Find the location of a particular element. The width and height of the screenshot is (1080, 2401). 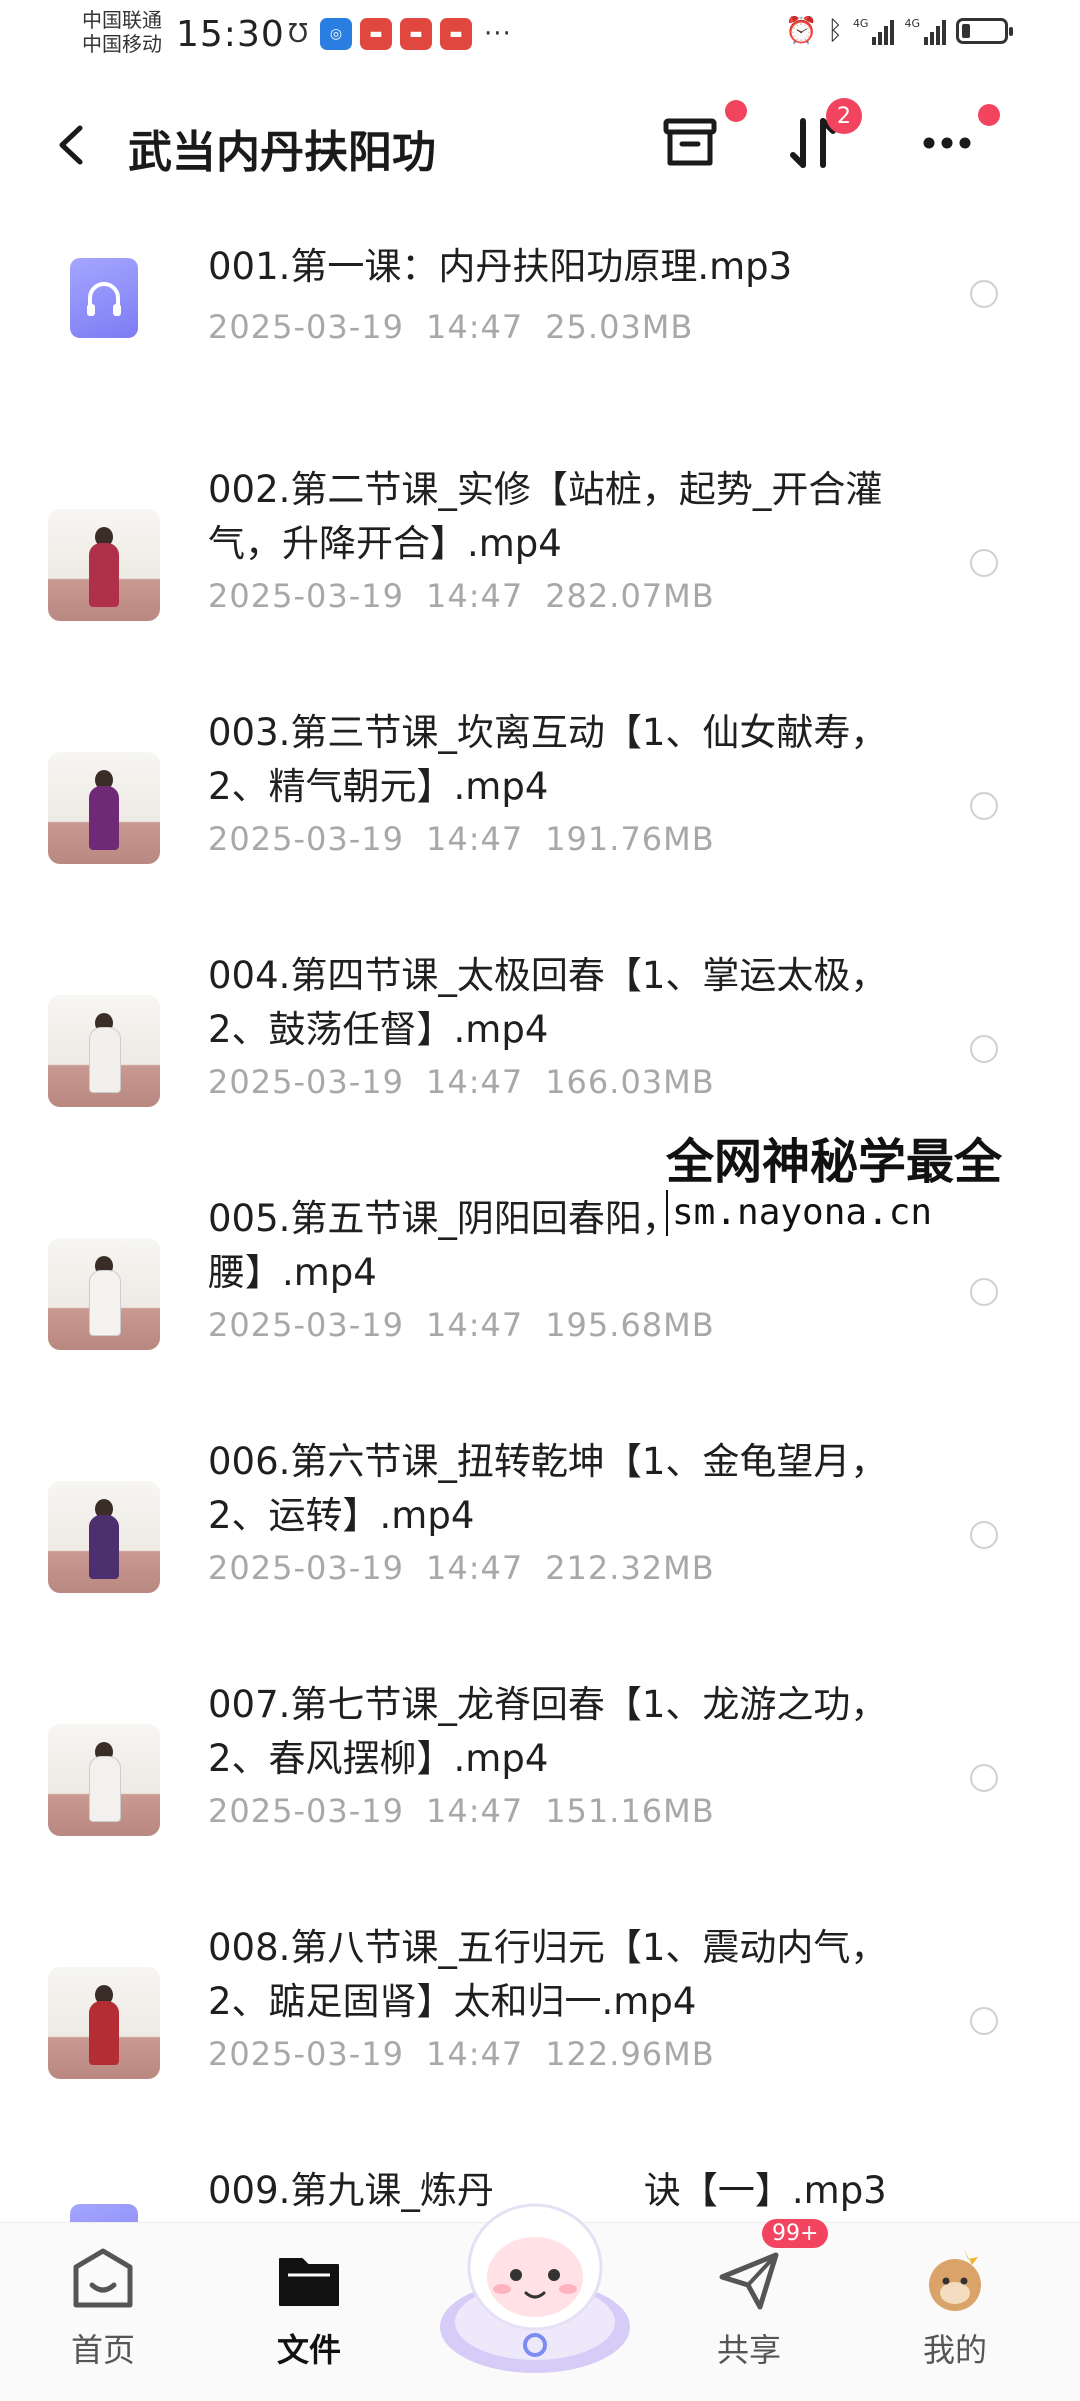

send-icon: 99+ is located at coordinates (771, 2267).